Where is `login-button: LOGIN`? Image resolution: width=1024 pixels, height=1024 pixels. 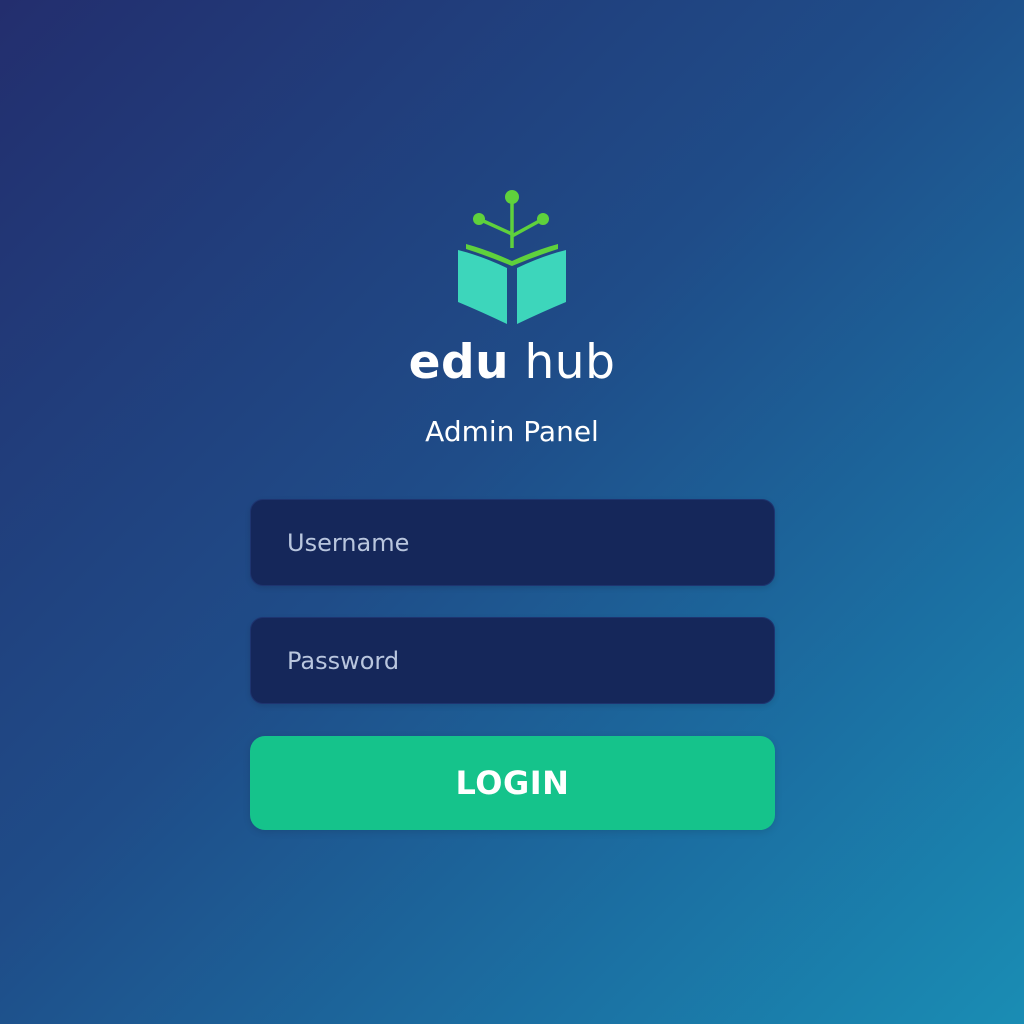 login-button: LOGIN is located at coordinates (512, 783).